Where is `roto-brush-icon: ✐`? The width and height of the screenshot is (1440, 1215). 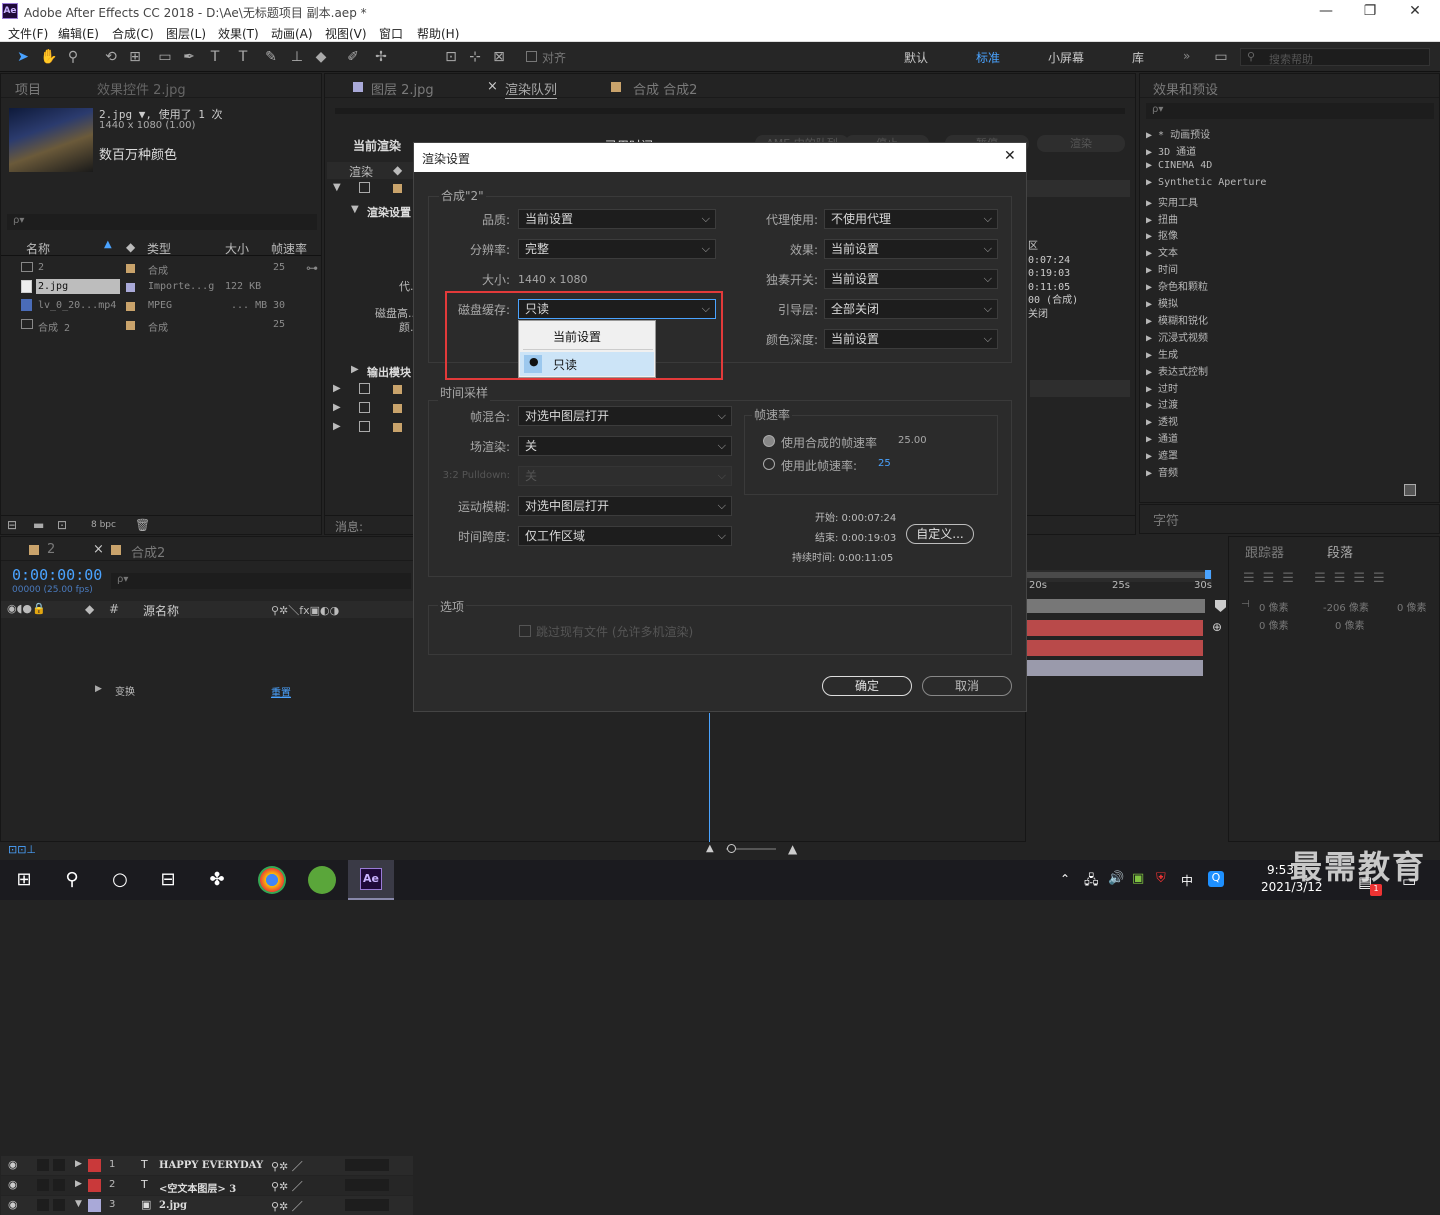
roto-brush-icon: ✐ is located at coordinates (353, 57).